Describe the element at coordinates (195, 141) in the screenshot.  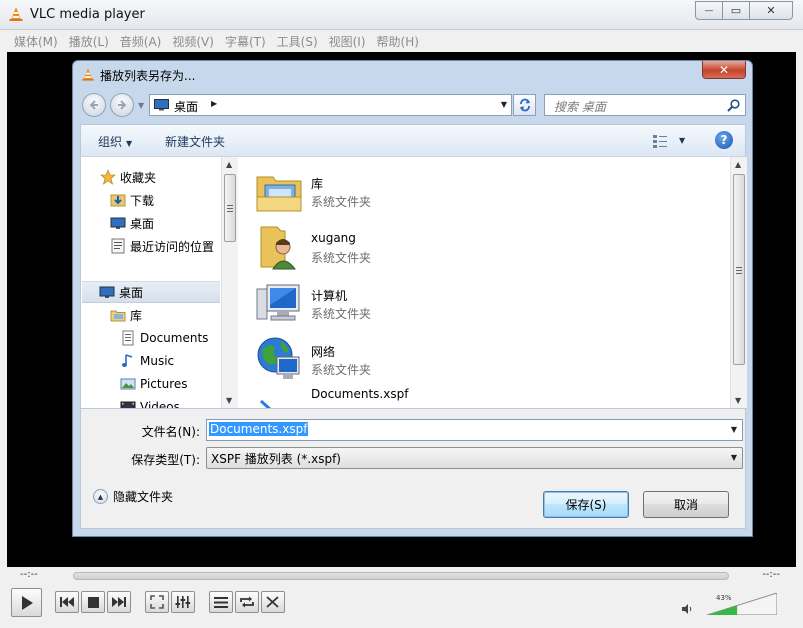
I see `new-folder-button: 新建文件夹` at that location.